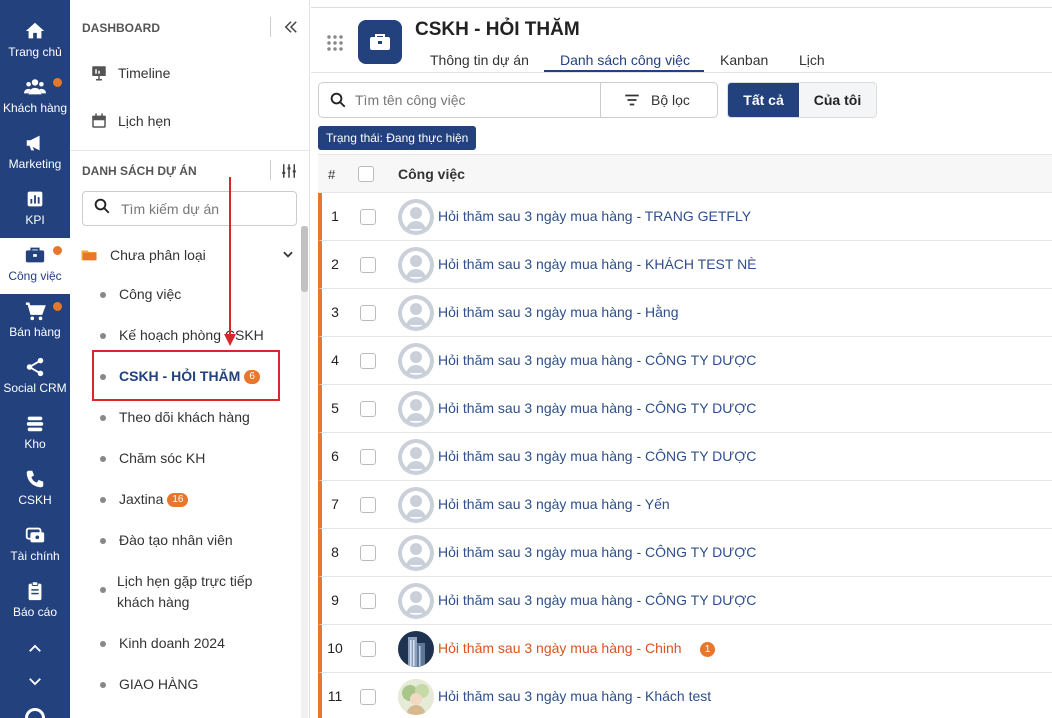 This screenshot has width=1052, height=718. What do you see at coordinates (304, 259) in the screenshot?
I see `scrollbar-thumb` at bounding box center [304, 259].